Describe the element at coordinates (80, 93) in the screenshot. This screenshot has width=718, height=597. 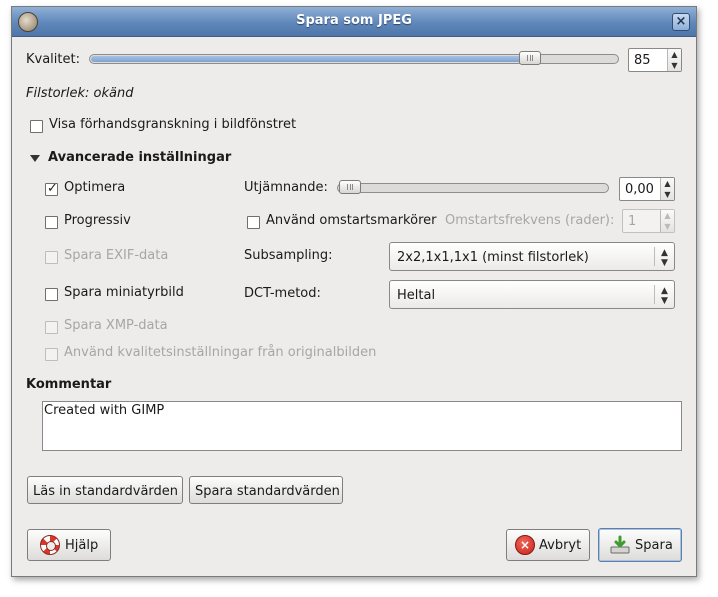
I see `filesize-label: Filstorlek: okänd` at that location.